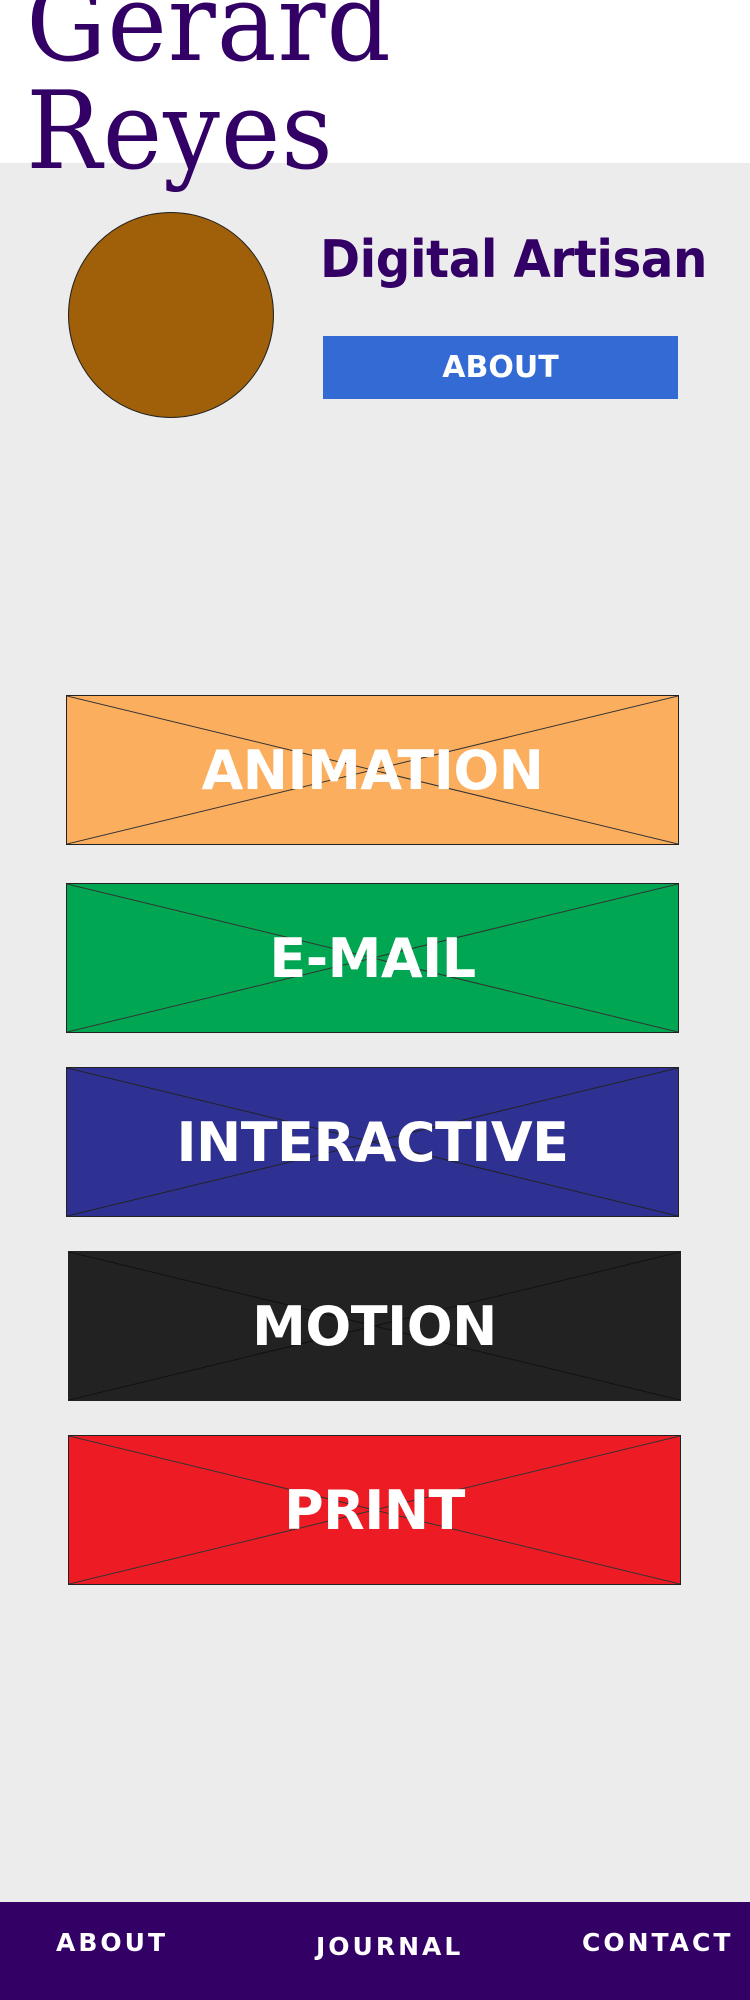  What do you see at coordinates (389, 1946) in the screenshot?
I see `footer-link-journal: JOURNAL` at bounding box center [389, 1946].